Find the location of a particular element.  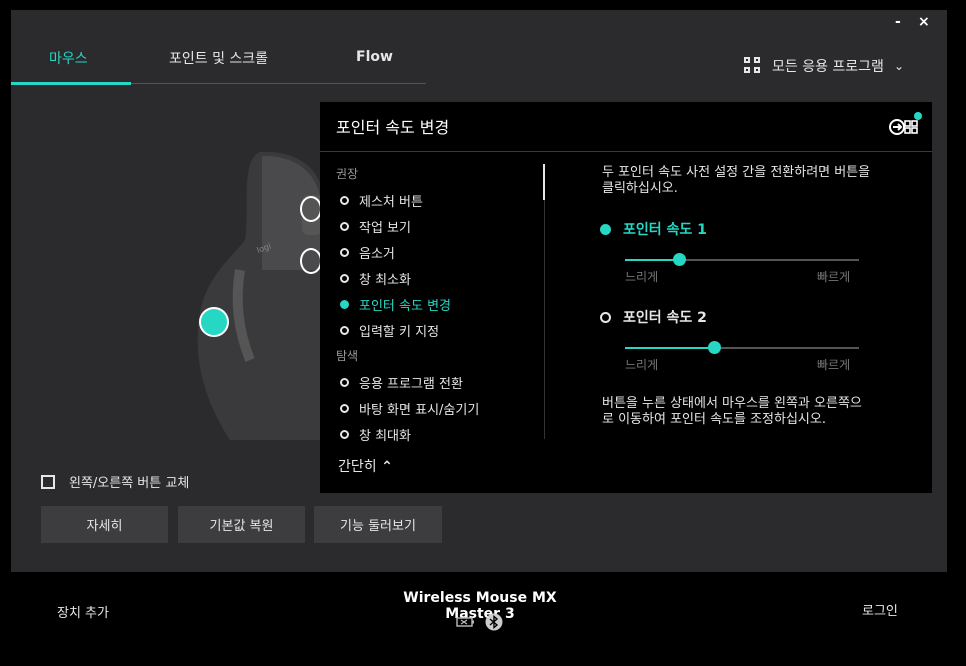

device-name: Wireless Mouse MX Master 3 is located at coordinates (480, 606).